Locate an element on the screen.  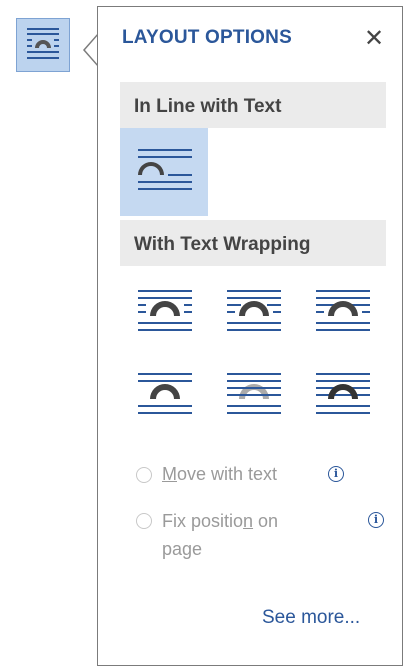
option-in-line-with-text is located at coordinates (164, 172).